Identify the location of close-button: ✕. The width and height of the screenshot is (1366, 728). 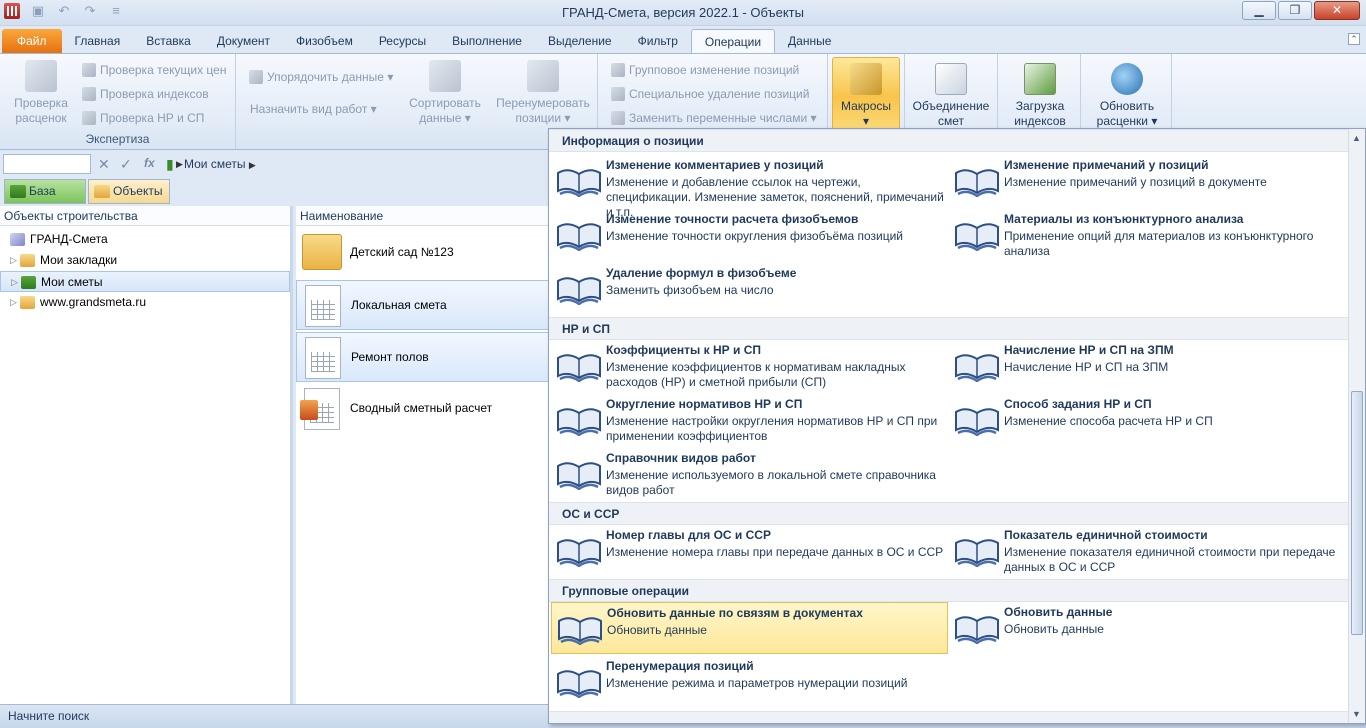
(1337, 10).